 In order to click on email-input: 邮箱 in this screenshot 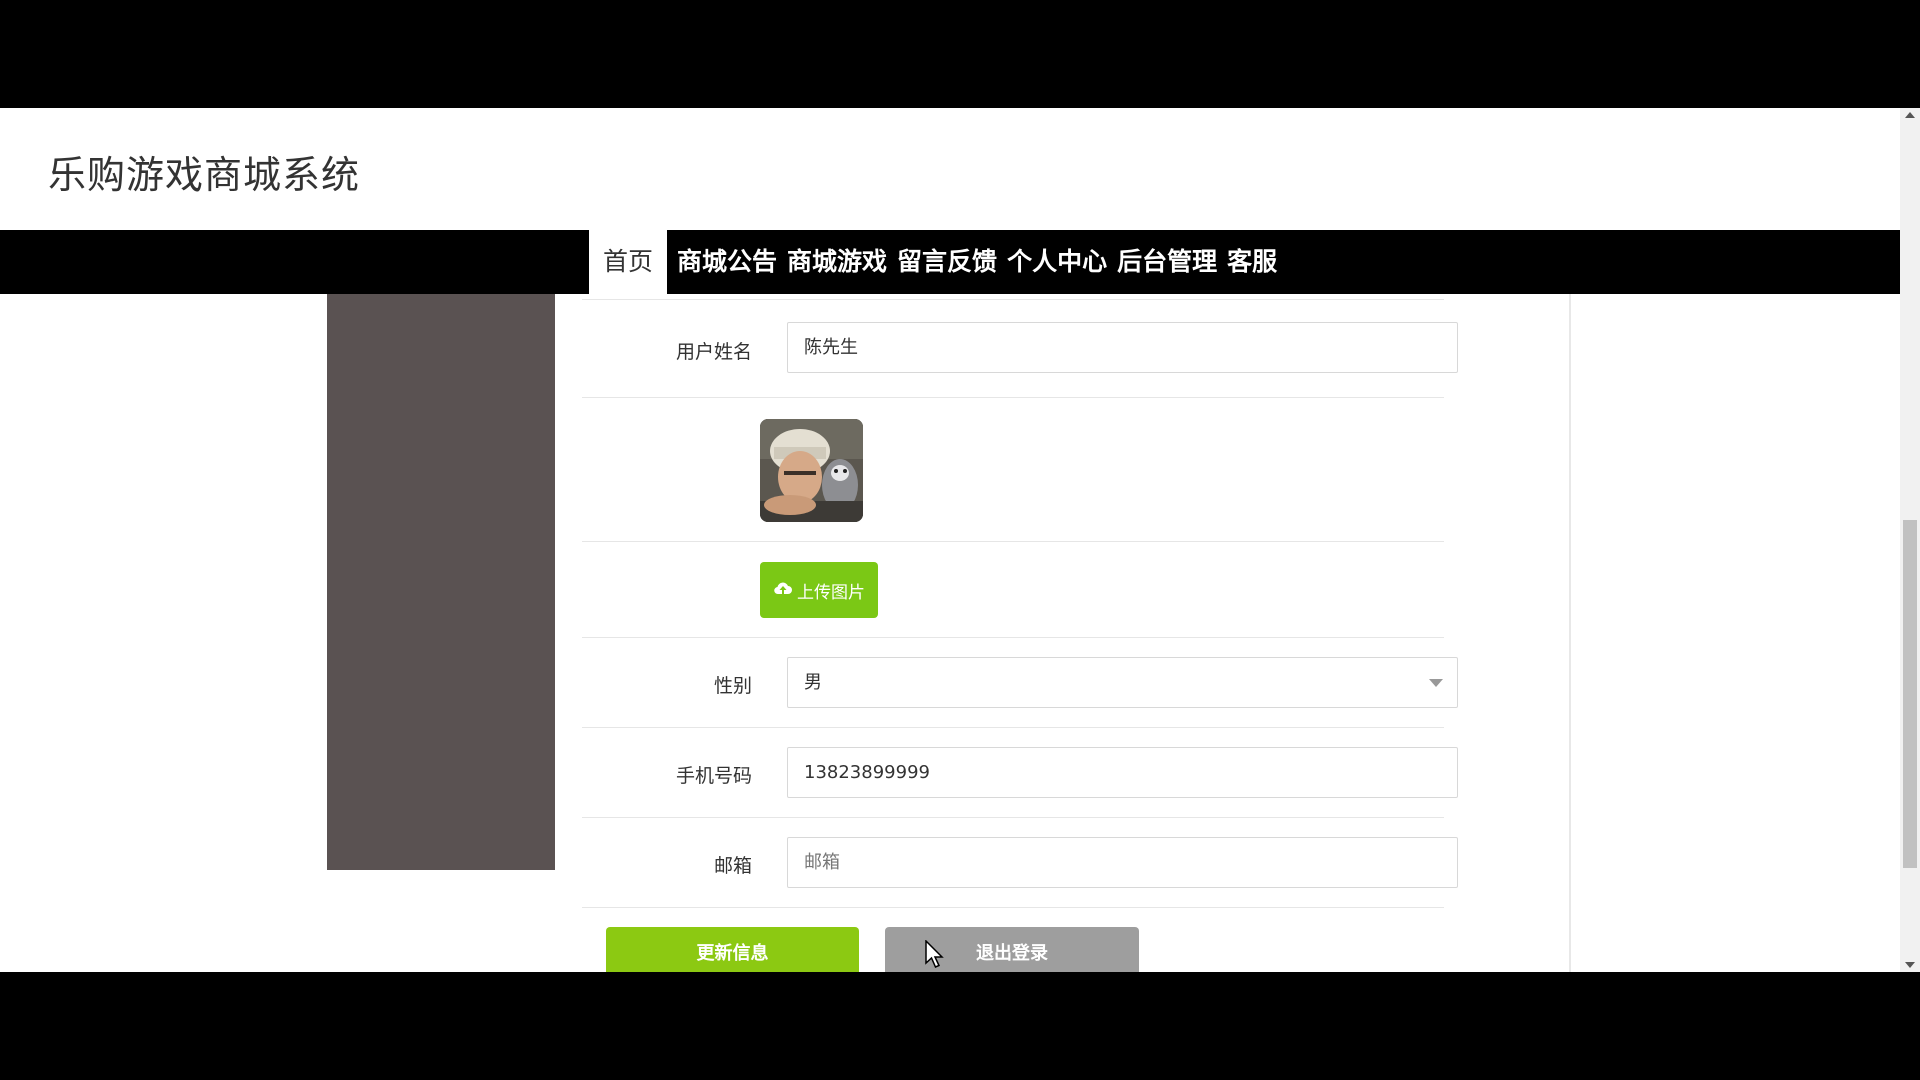, I will do `click(1122, 862)`.